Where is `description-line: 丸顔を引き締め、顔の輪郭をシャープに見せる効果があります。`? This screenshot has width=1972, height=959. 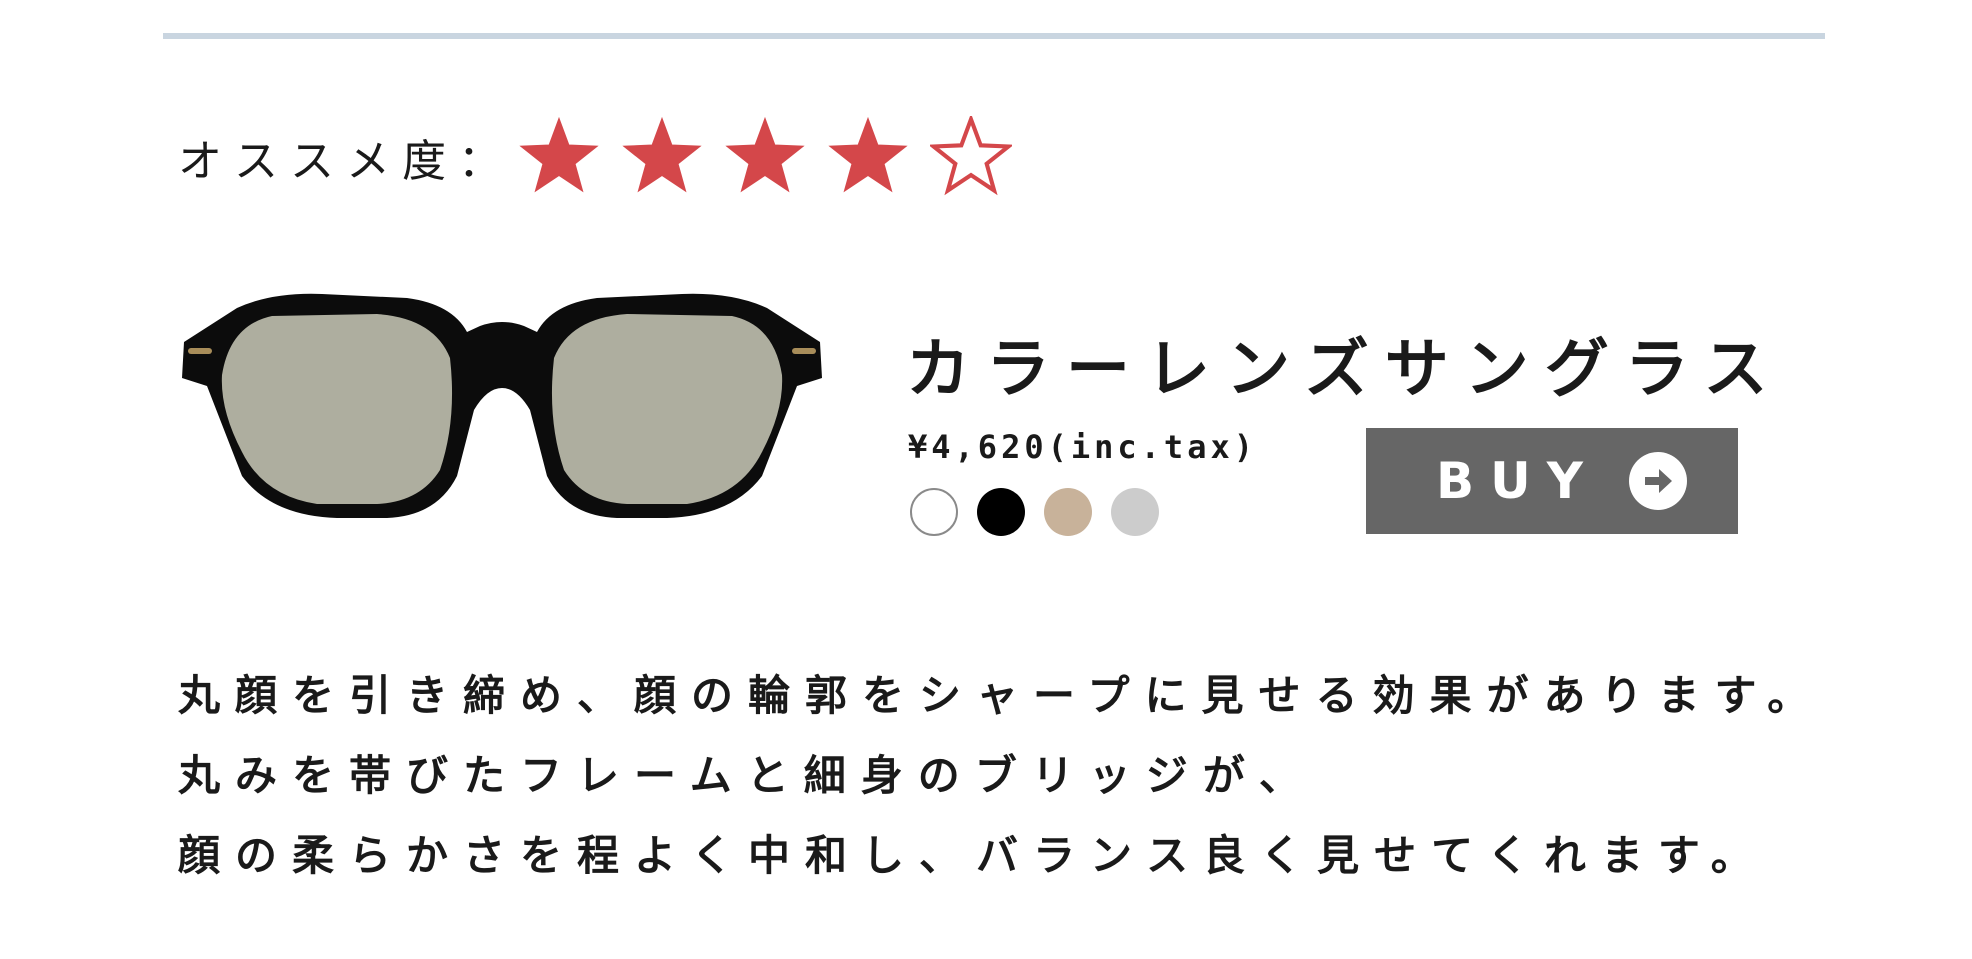
description-line: 丸顔を引き締め、顔の輪郭をシャープに見せる効果があります。 is located at coordinates (1001, 695).